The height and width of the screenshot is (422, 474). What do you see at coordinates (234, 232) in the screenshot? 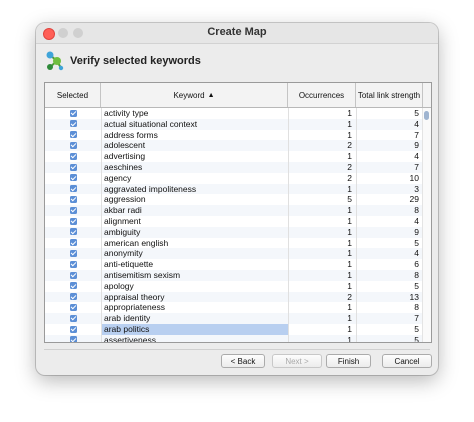
I see `table-row: ambiguity 1 9` at bounding box center [234, 232].